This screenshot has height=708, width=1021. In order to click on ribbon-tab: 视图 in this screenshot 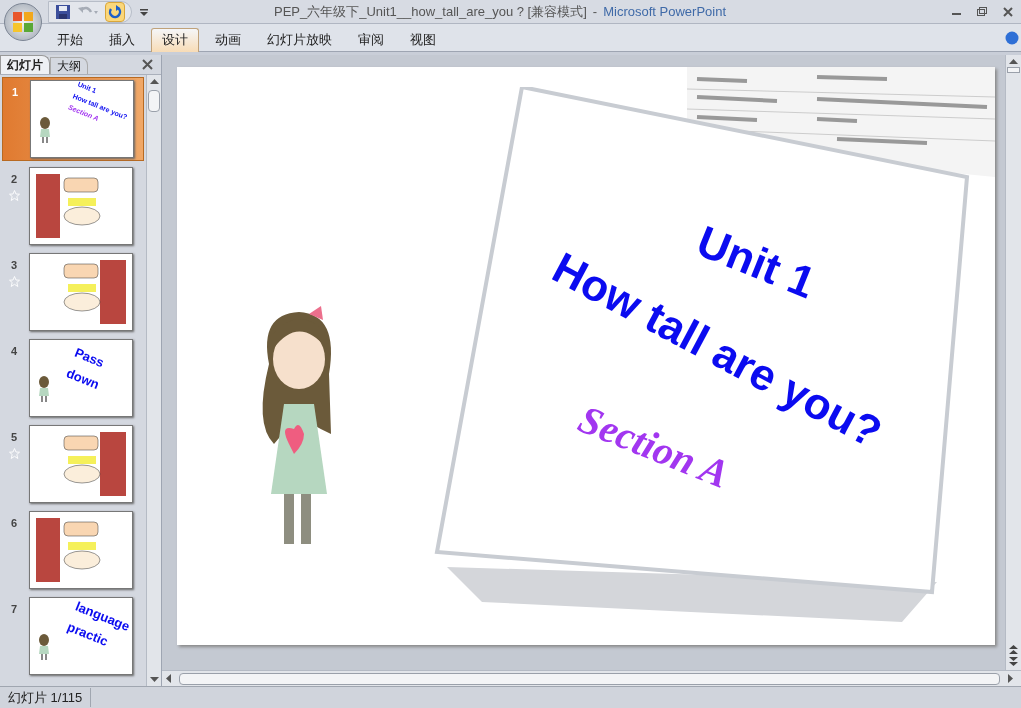, I will do `click(423, 39)`.